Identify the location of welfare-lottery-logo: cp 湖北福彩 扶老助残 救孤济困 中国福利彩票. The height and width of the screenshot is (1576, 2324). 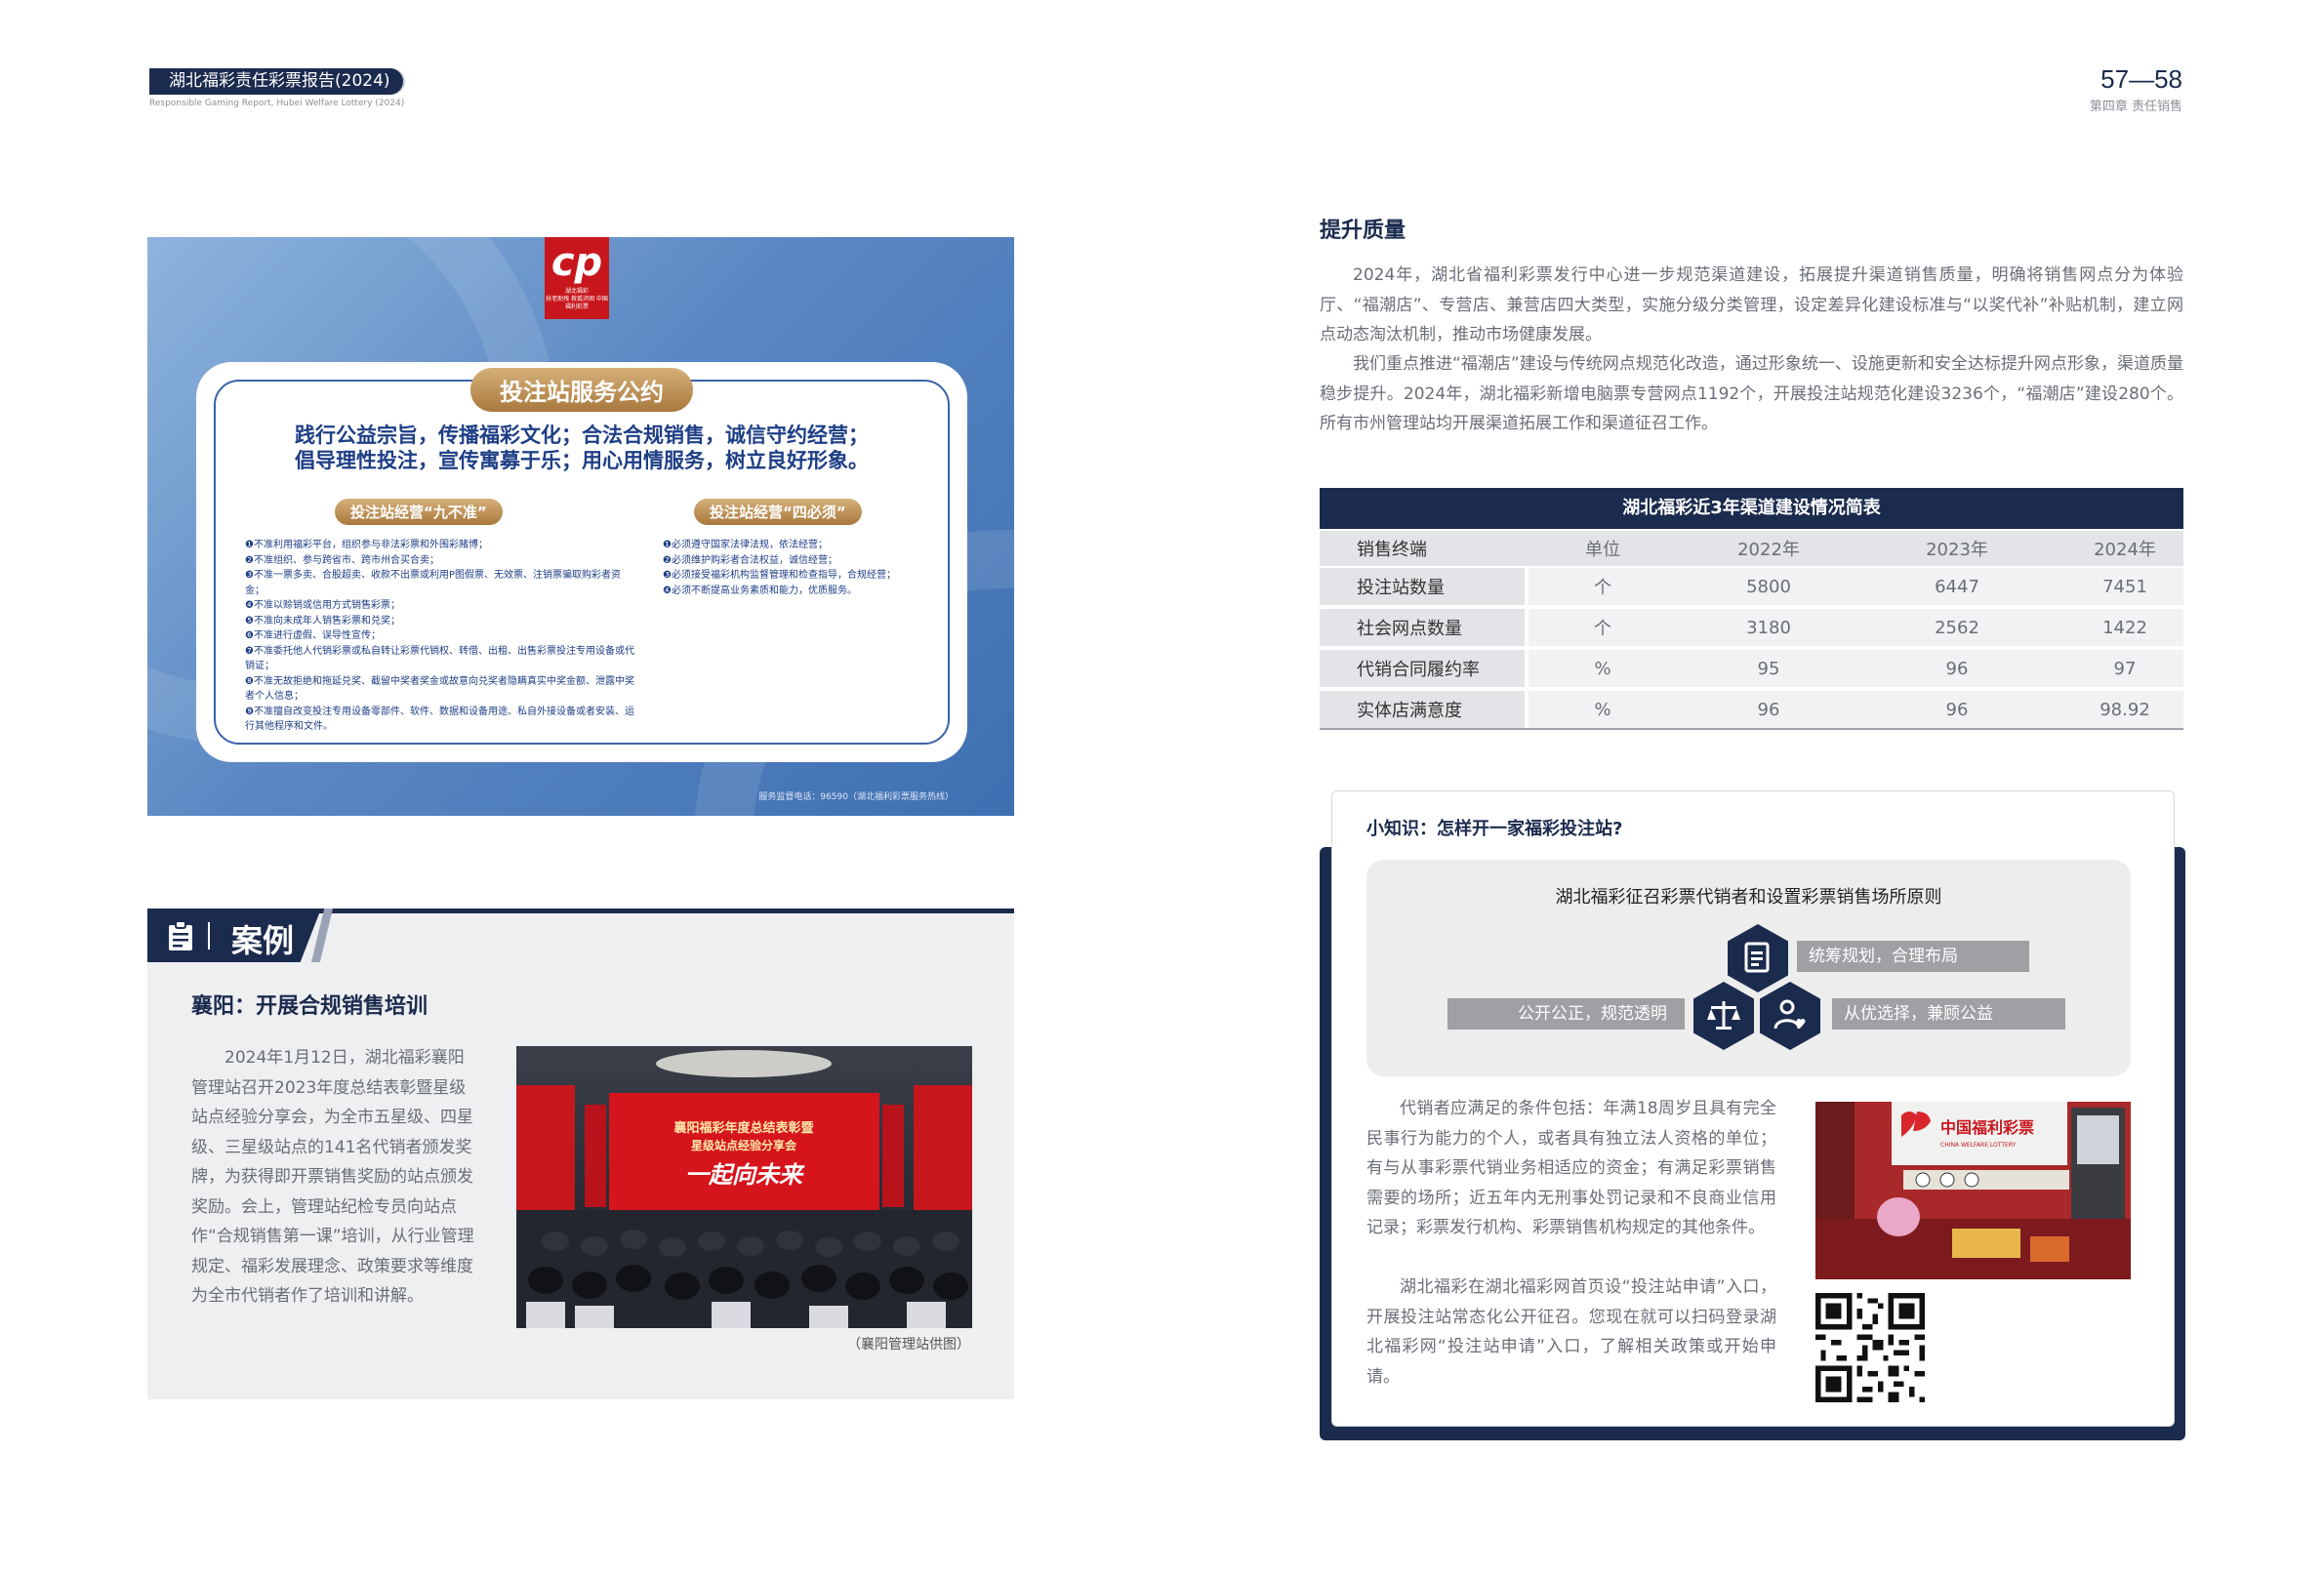
(577, 278).